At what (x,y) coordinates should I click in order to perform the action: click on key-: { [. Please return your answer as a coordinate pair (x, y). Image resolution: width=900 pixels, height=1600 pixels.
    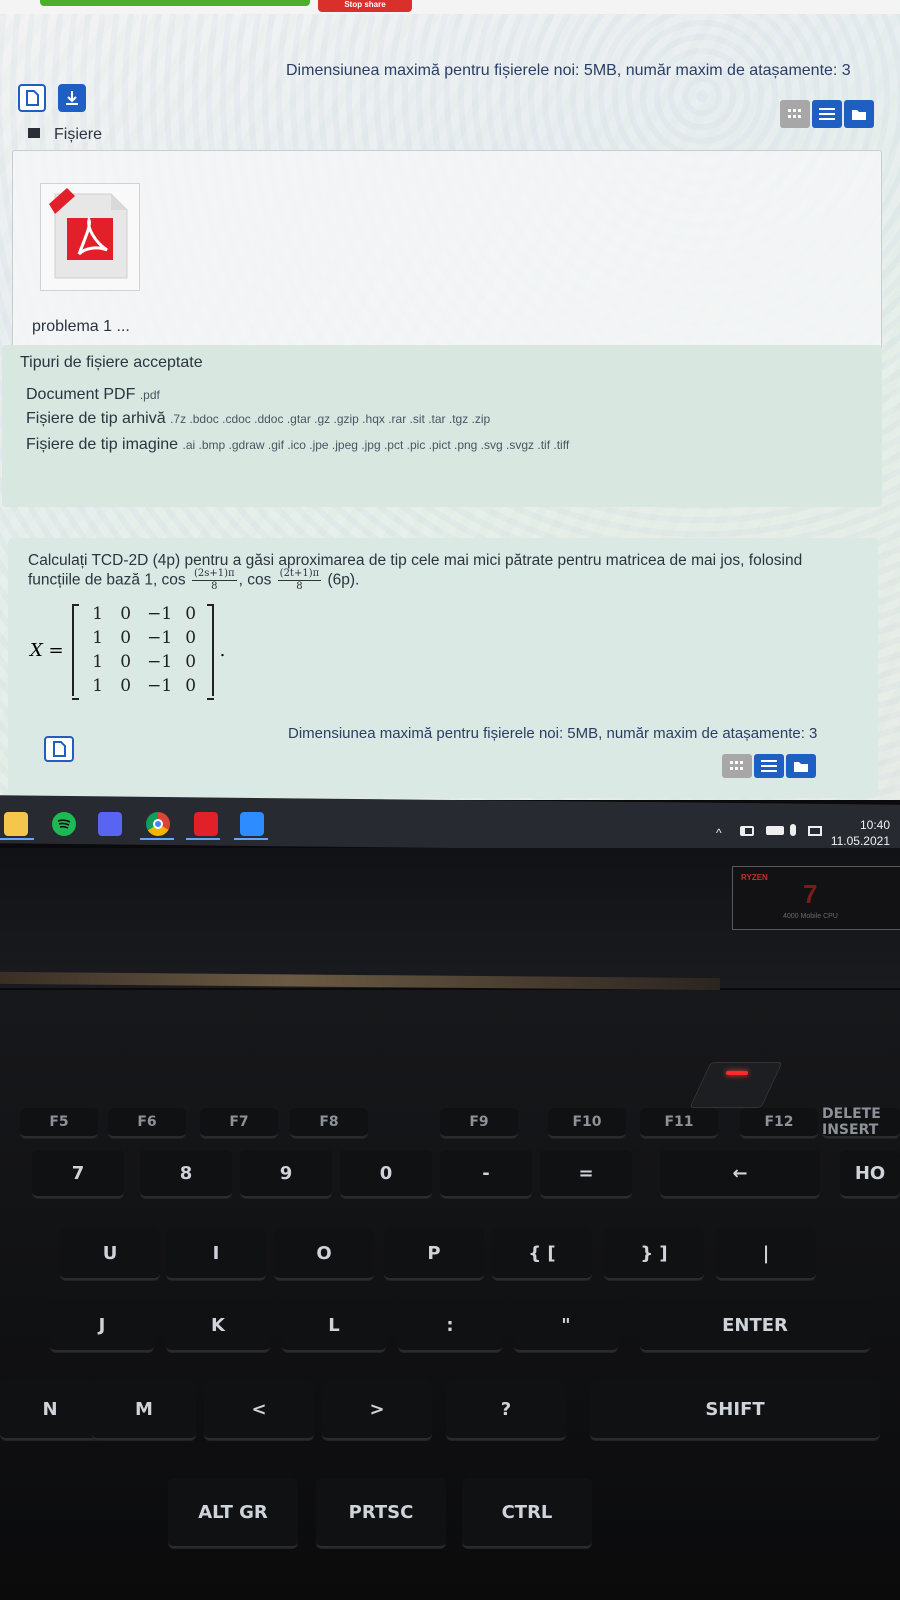
    Looking at the image, I should click on (542, 1254).